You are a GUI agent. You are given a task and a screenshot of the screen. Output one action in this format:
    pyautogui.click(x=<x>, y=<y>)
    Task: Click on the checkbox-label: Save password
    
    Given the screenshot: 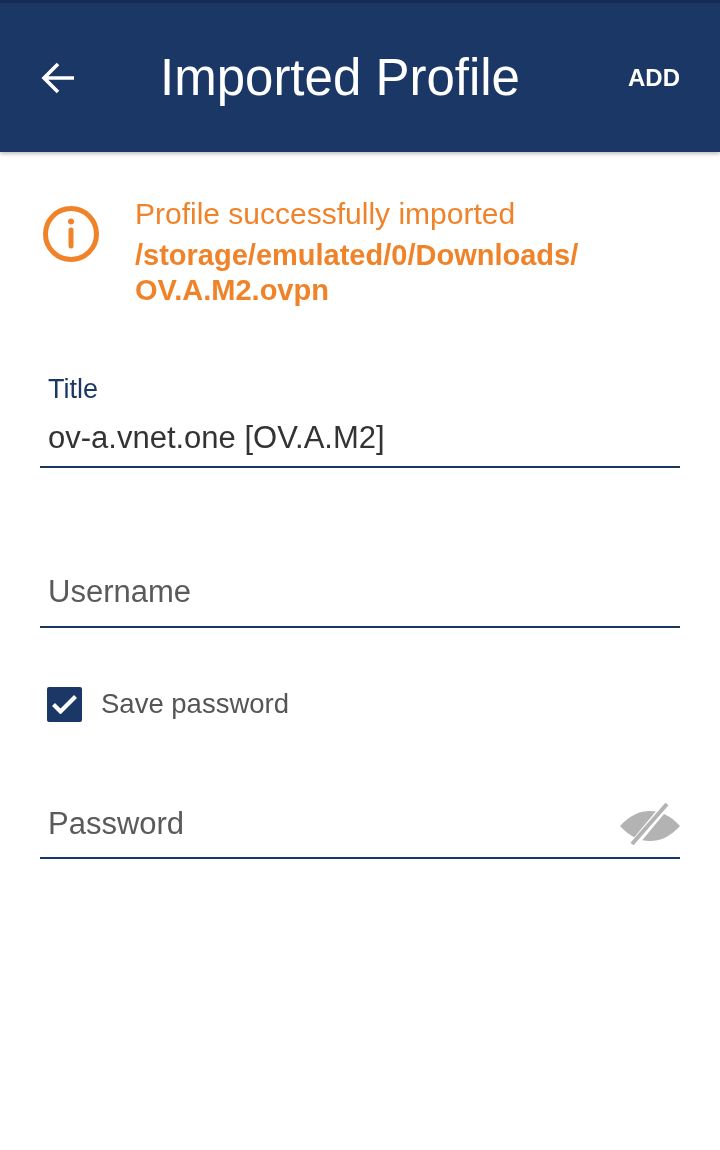 What is the action you would take?
    pyautogui.click(x=195, y=704)
    